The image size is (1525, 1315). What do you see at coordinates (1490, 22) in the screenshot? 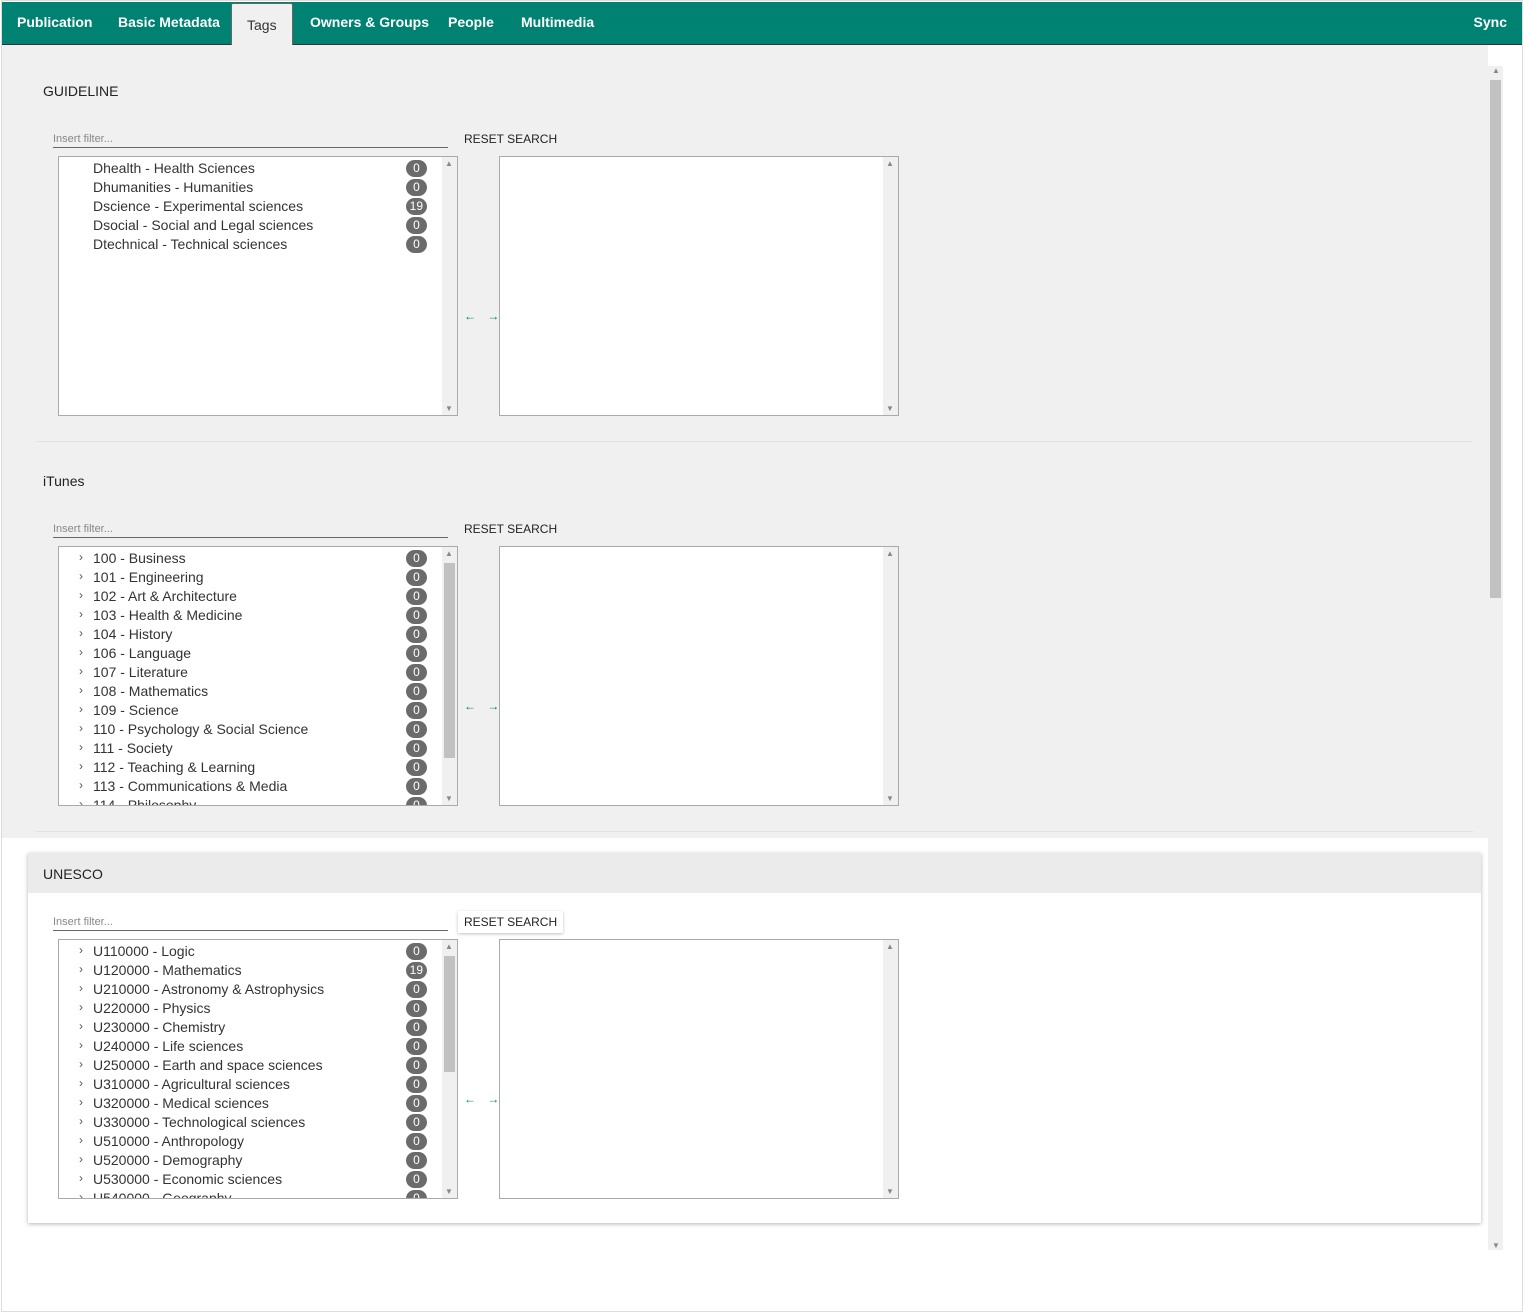
I see `sync-button: Sync` at bounding box center [1490, 22].